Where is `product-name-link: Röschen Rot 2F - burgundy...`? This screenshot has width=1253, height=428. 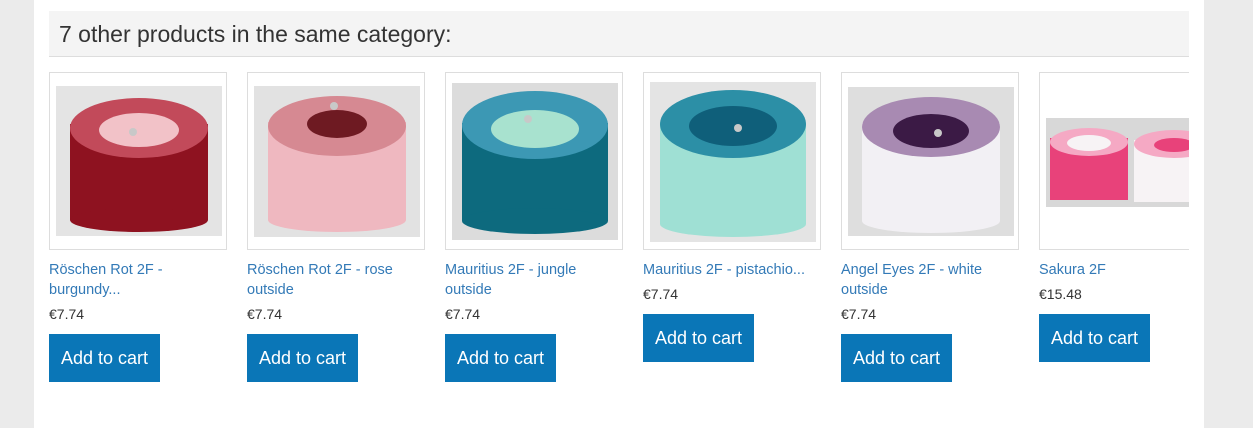
product-name-link: Röschen Rot 2F - burgundy... is located at coordinates (138, 280).